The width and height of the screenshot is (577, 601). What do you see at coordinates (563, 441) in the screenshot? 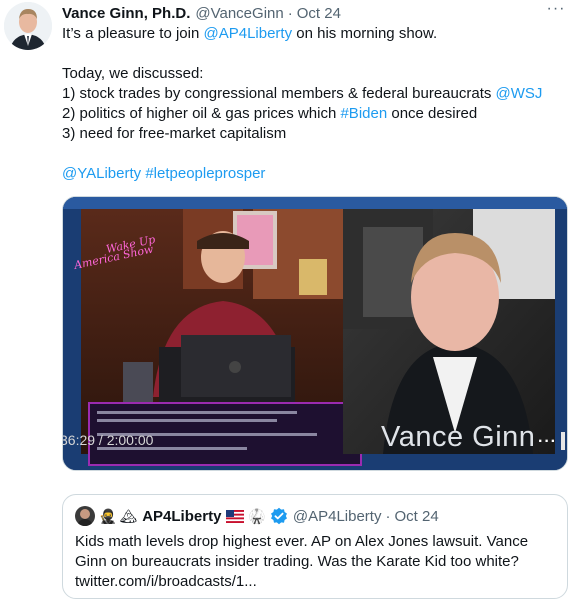
I see `video-pause-icon` at bounding box center [563, 441].